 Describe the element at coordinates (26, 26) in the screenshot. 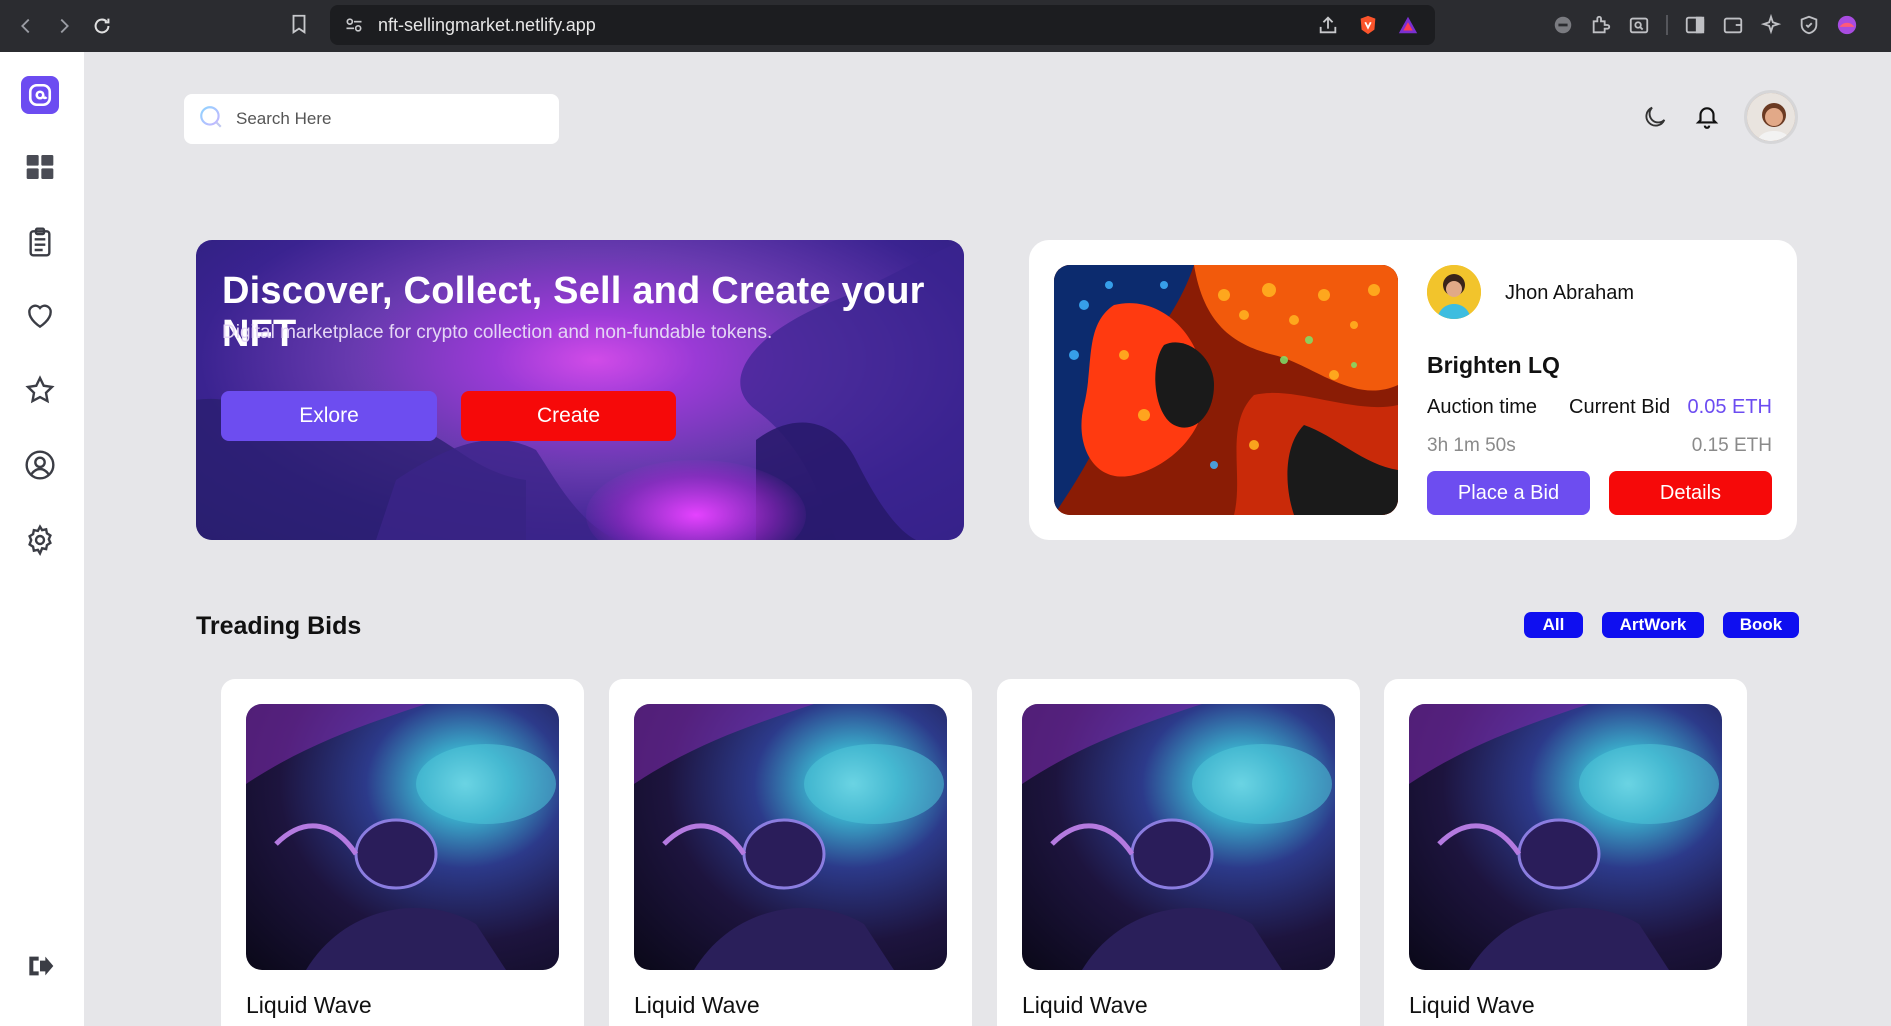

I see `back-icon` at that location.